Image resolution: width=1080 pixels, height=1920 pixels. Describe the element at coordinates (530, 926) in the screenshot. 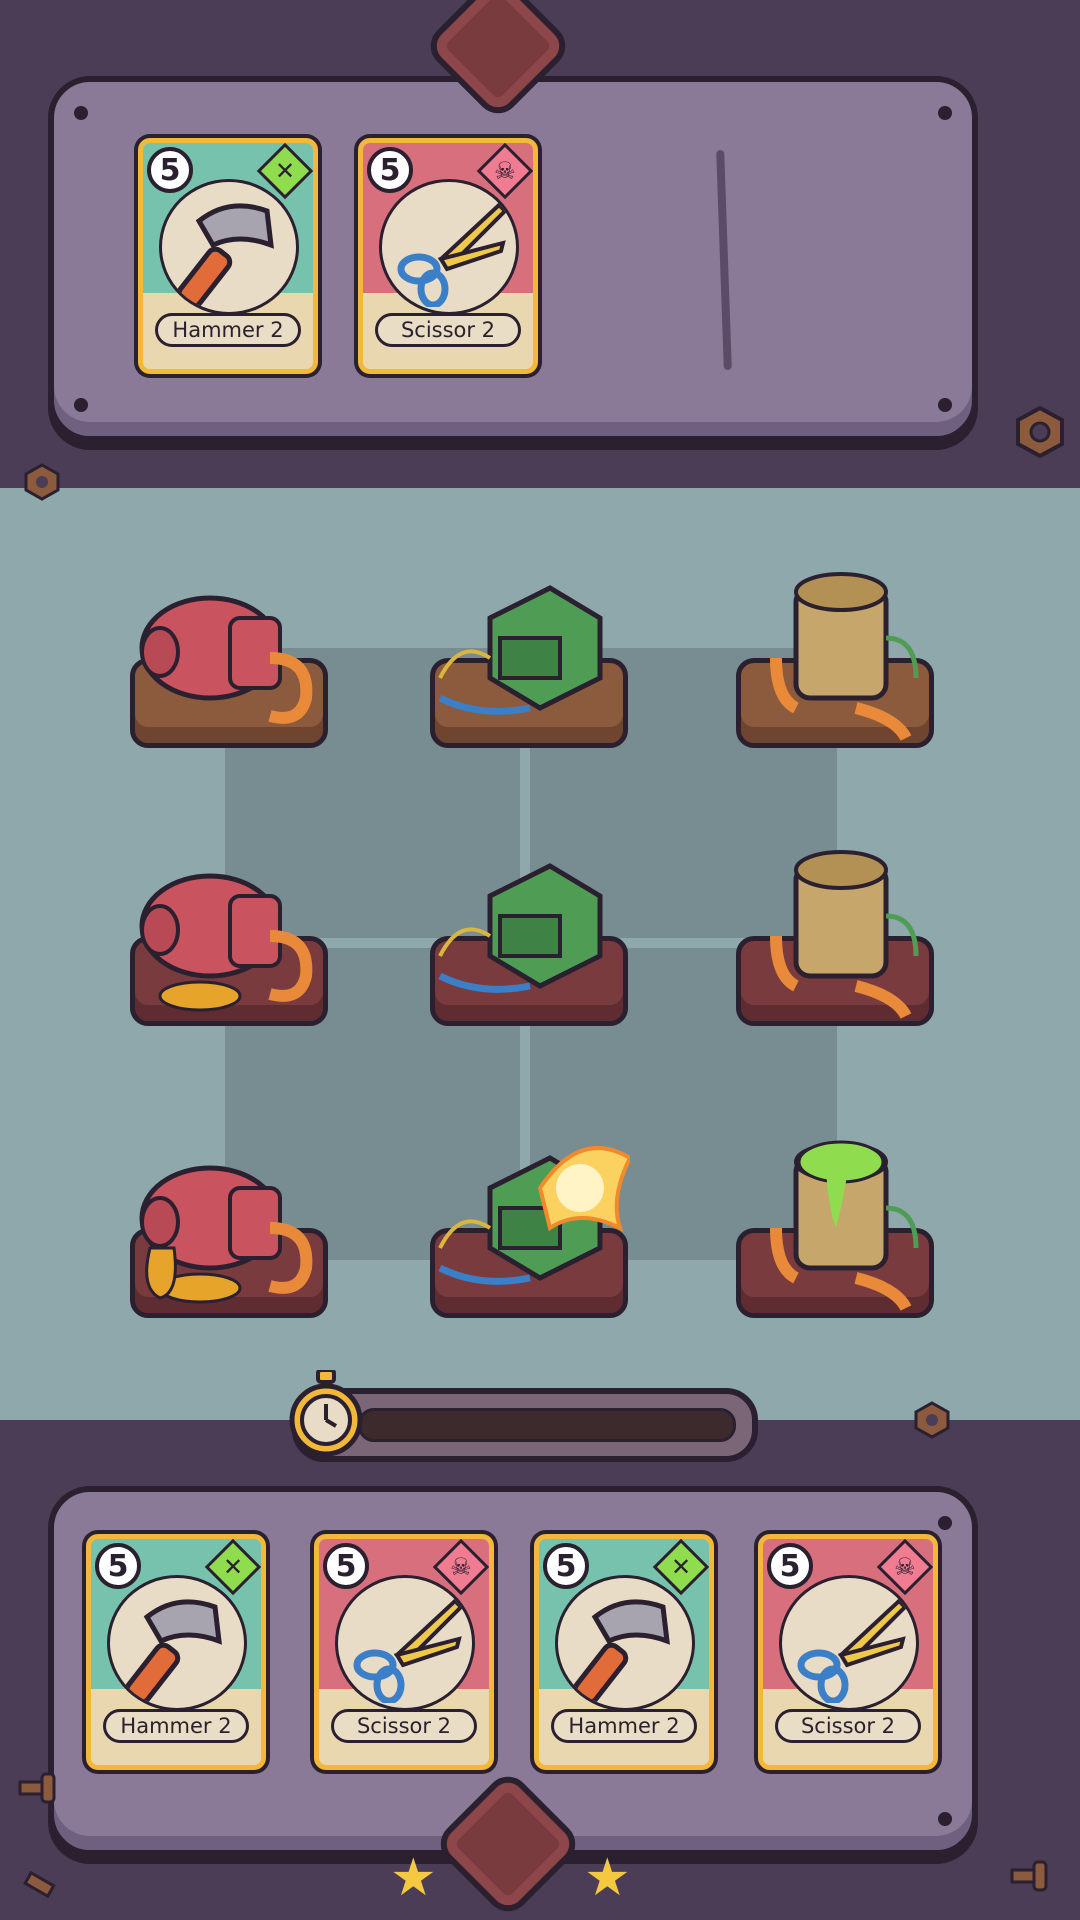

I see `green-generator-machine-worn` at that location.